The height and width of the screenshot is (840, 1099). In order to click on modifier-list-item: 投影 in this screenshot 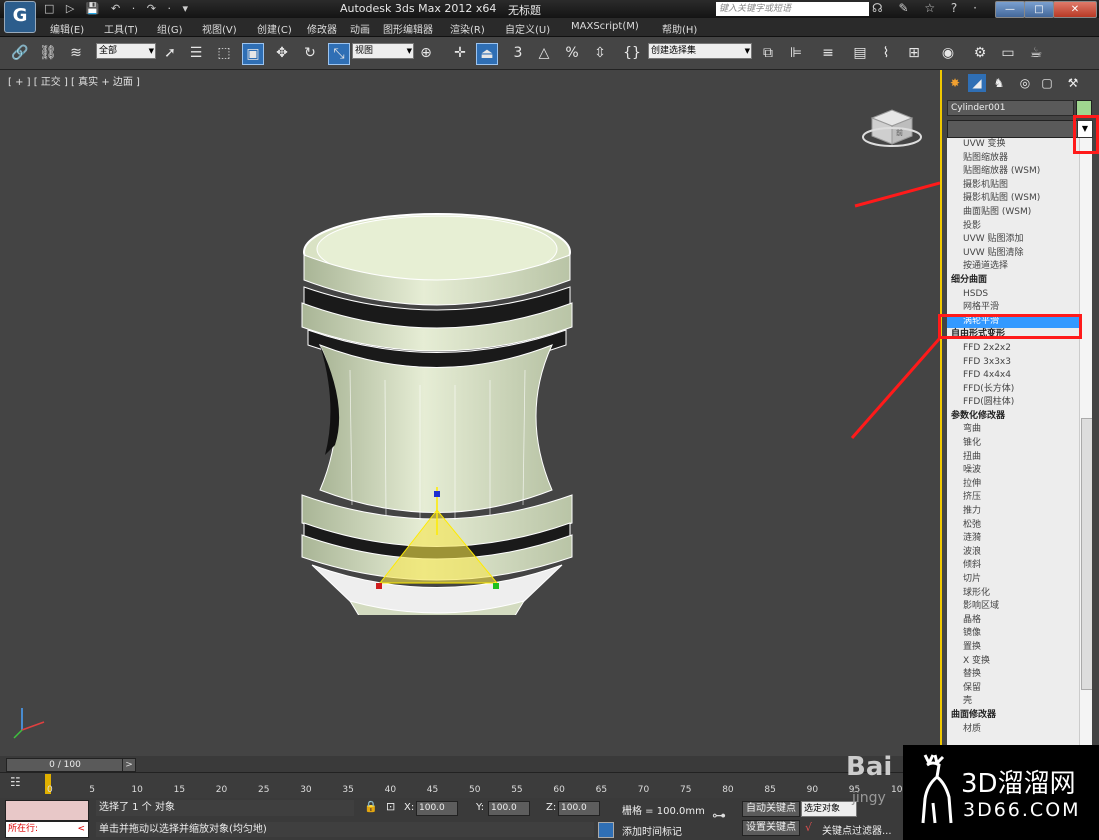, I will do `click(1019, 227)`.